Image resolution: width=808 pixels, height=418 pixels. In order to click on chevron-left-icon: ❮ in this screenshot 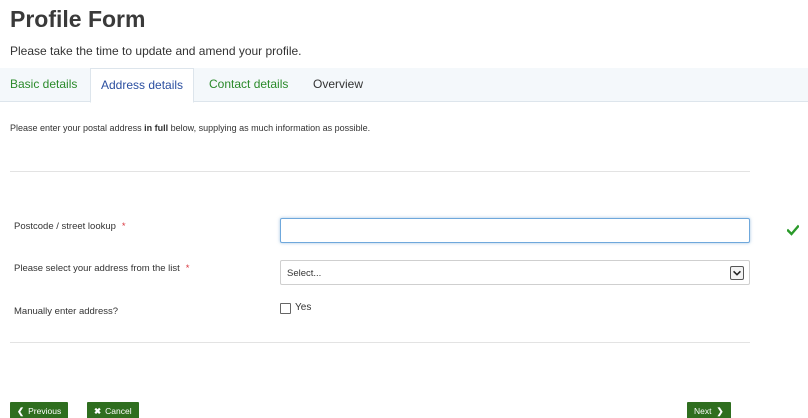, I will do `click(21, 411)`.